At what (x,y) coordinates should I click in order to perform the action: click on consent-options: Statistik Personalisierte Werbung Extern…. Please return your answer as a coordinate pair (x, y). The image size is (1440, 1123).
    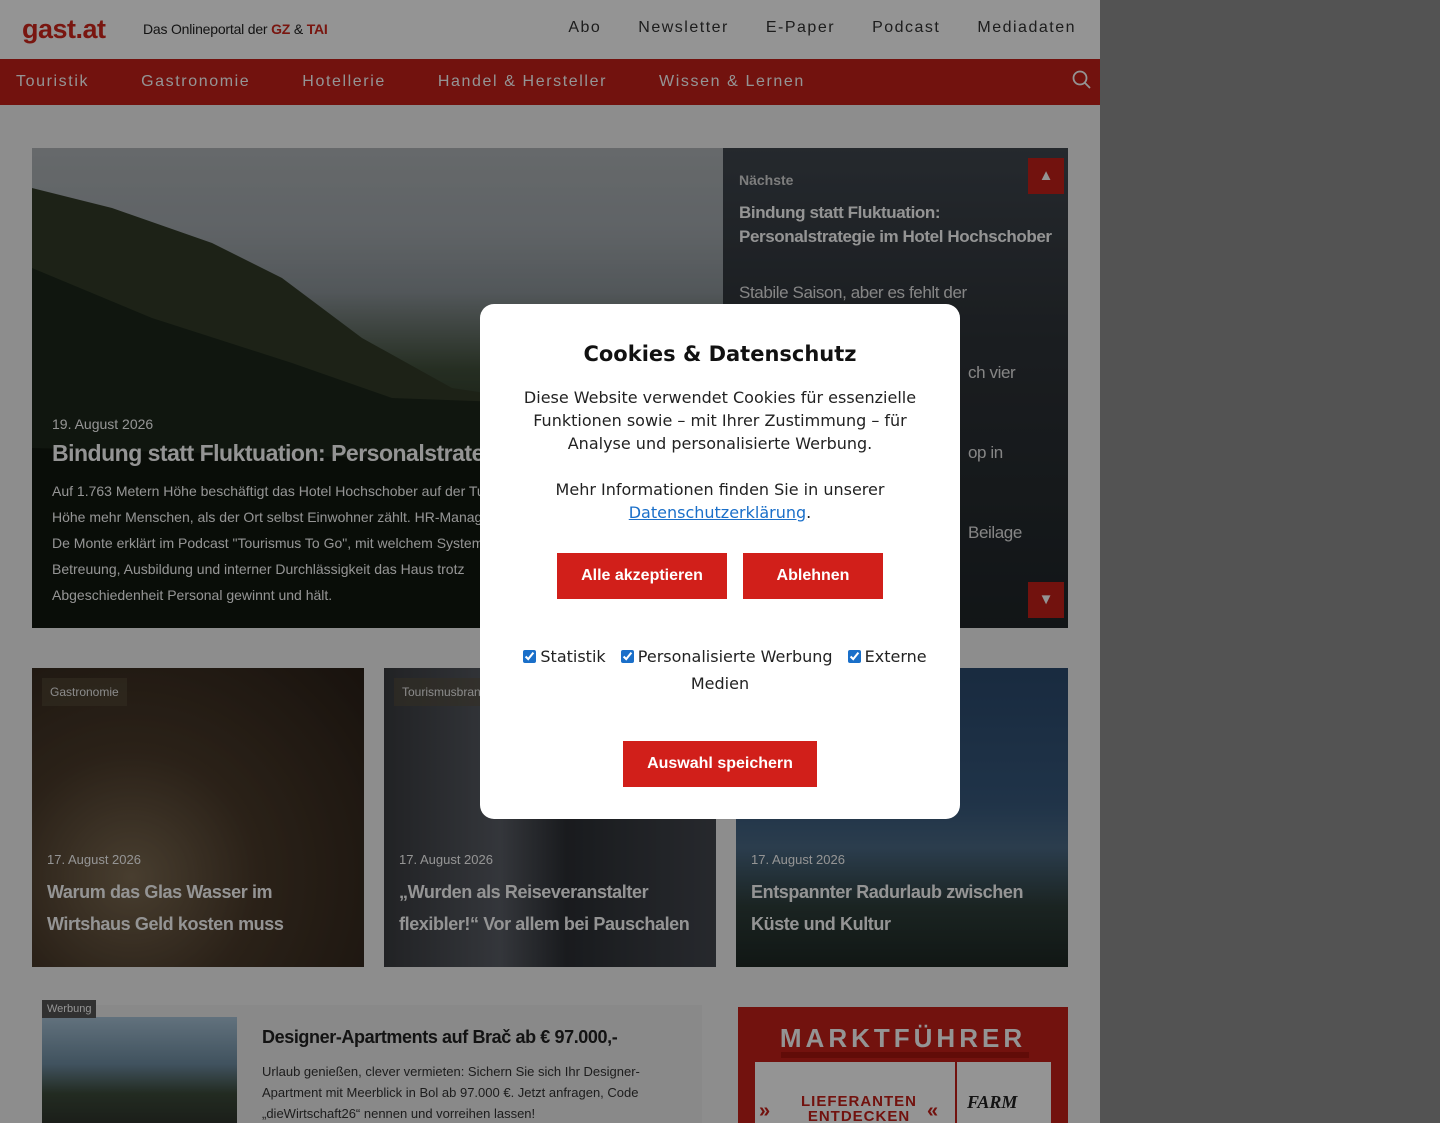
    Looking at the image, I should click on (720, 670).